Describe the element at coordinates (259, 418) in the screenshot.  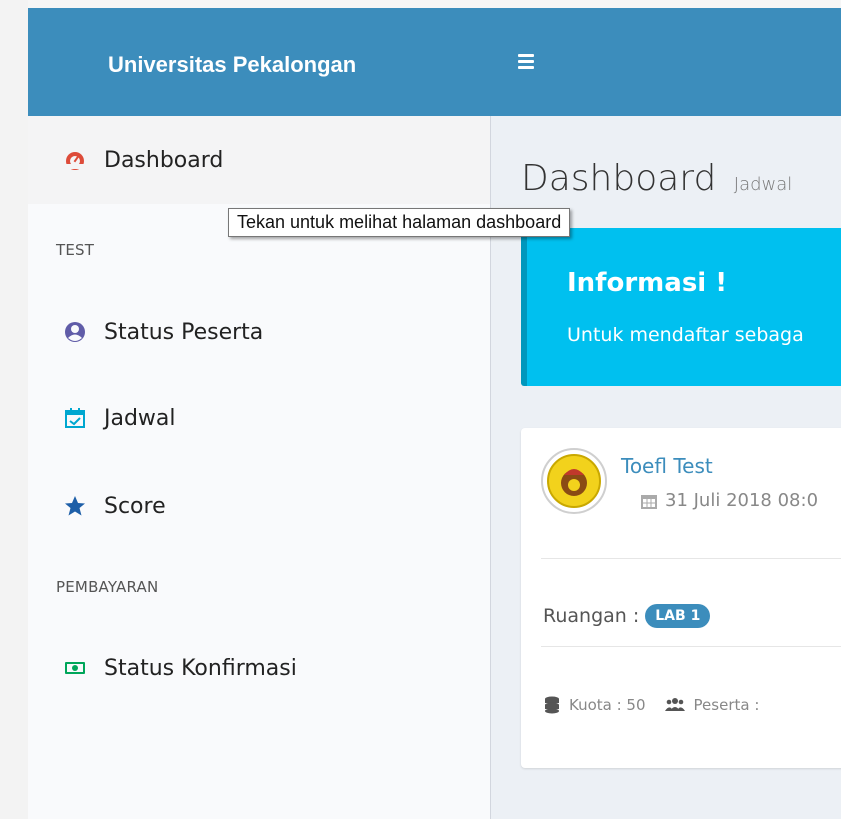
I see `sidebar-item-jadwal: Jadwal` at that location.